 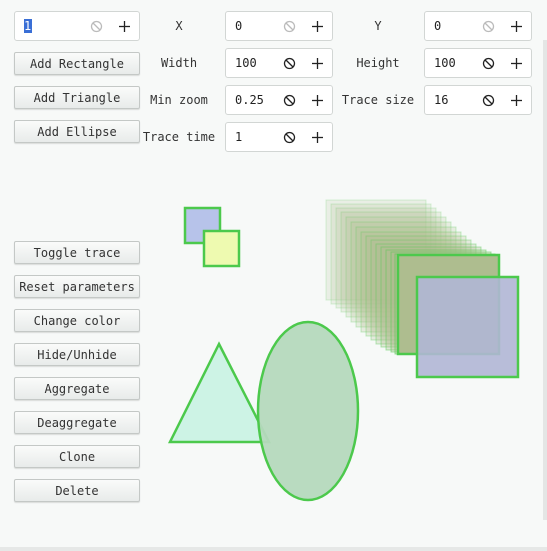 I want to click on reset-parameters-button: Reset parameters, so click(x=77, y=286).